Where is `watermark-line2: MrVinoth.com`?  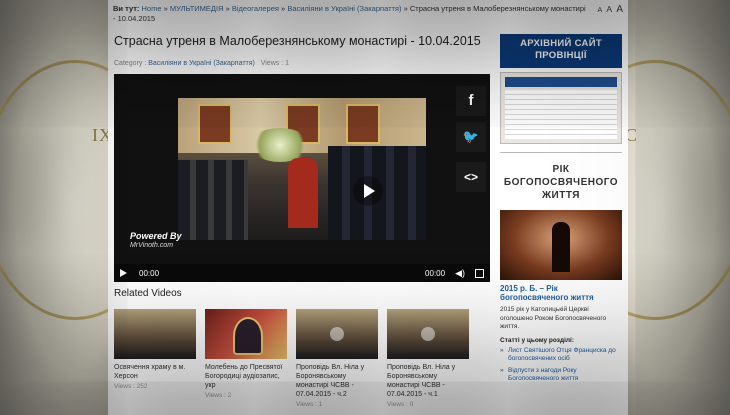
watermark-line2: MrVinoth.com is located at coordinates (152, 245).